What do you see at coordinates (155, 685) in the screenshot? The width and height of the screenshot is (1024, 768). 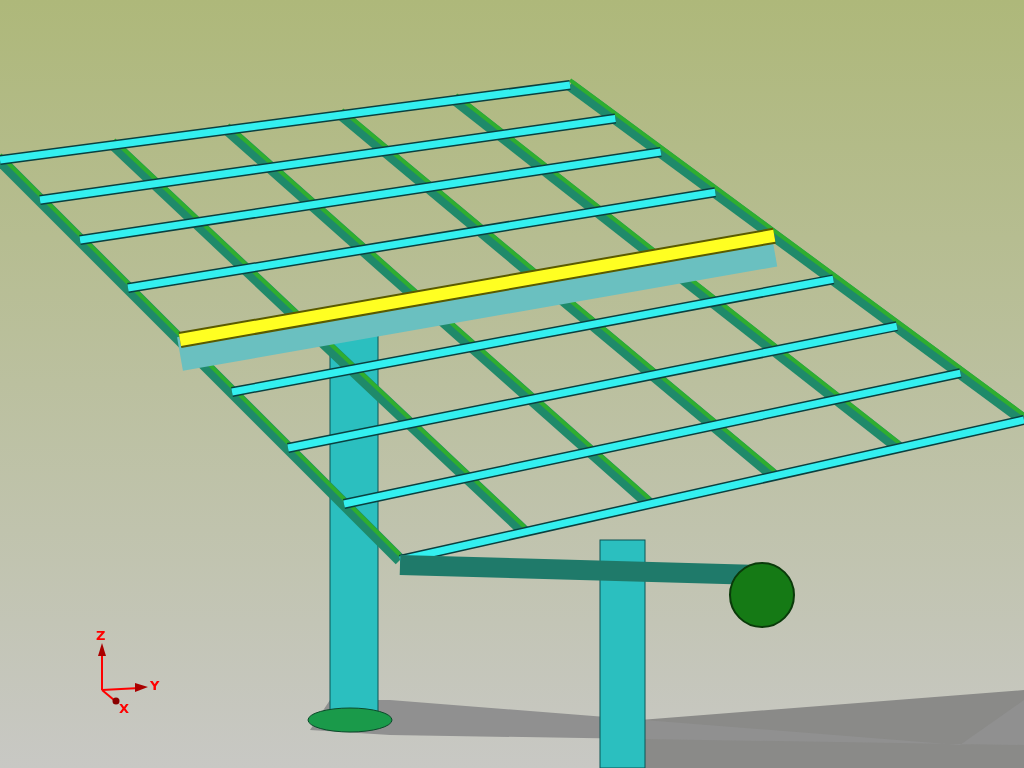 I see `y-axis-label: Y` at bounding box center [155, 685].